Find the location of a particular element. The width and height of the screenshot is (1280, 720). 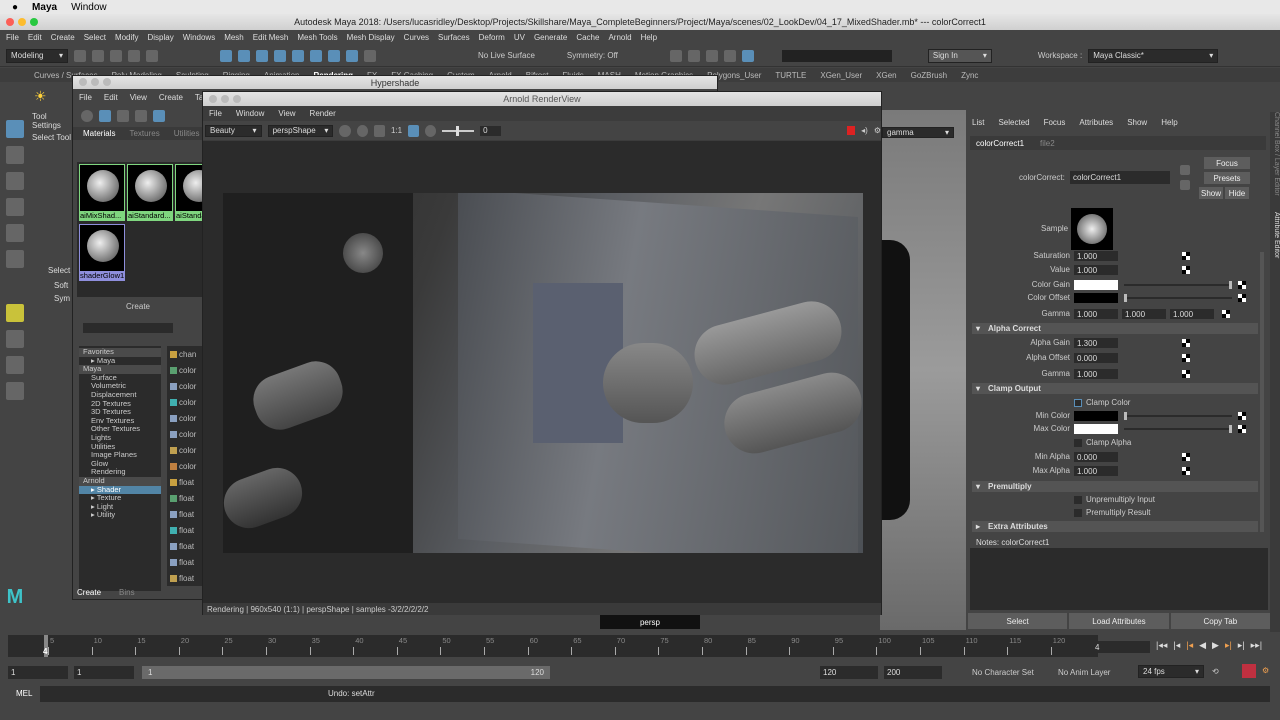

color-gain-swatch is located at coordinates (1096, 285).